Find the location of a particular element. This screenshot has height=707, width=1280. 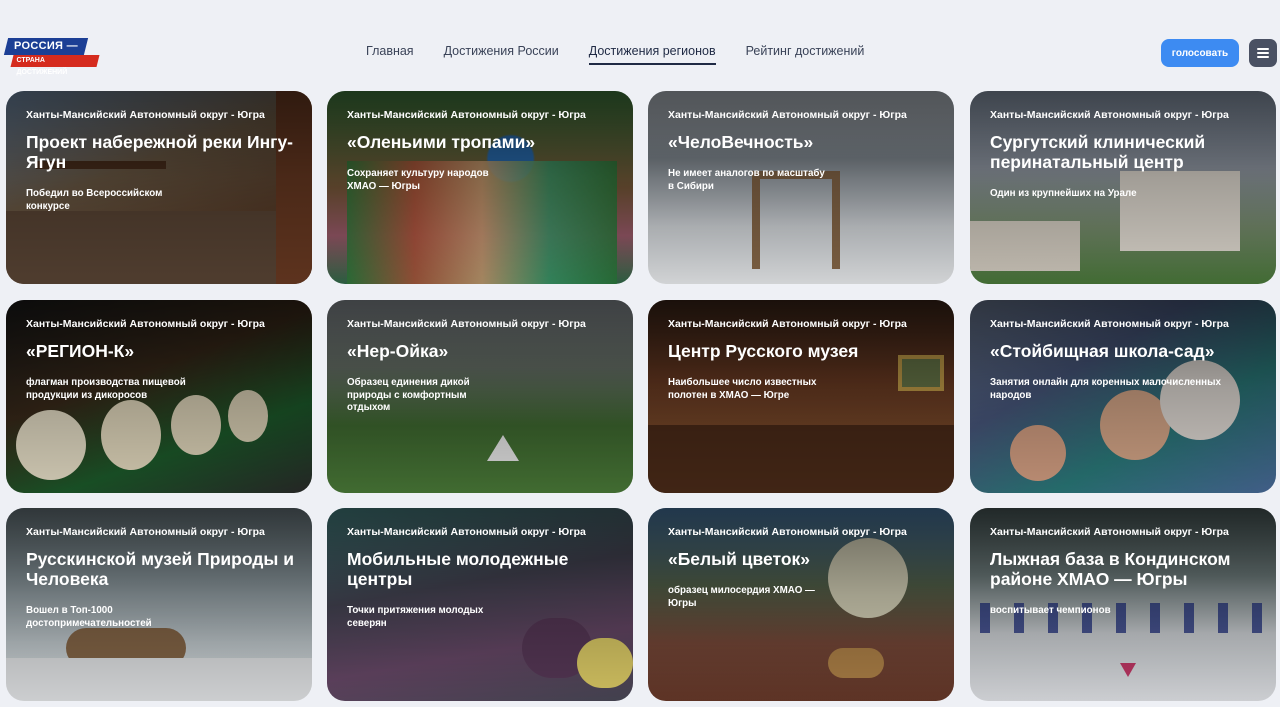

card-description: Один из крупнейших на Урале is located at coordinates (1063, 193).